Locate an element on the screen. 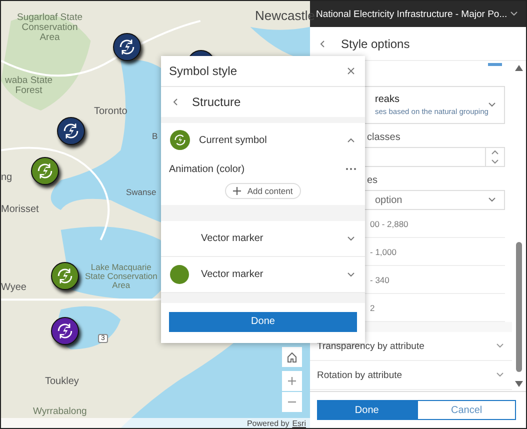  home-button is located at coordinates (292, 357).